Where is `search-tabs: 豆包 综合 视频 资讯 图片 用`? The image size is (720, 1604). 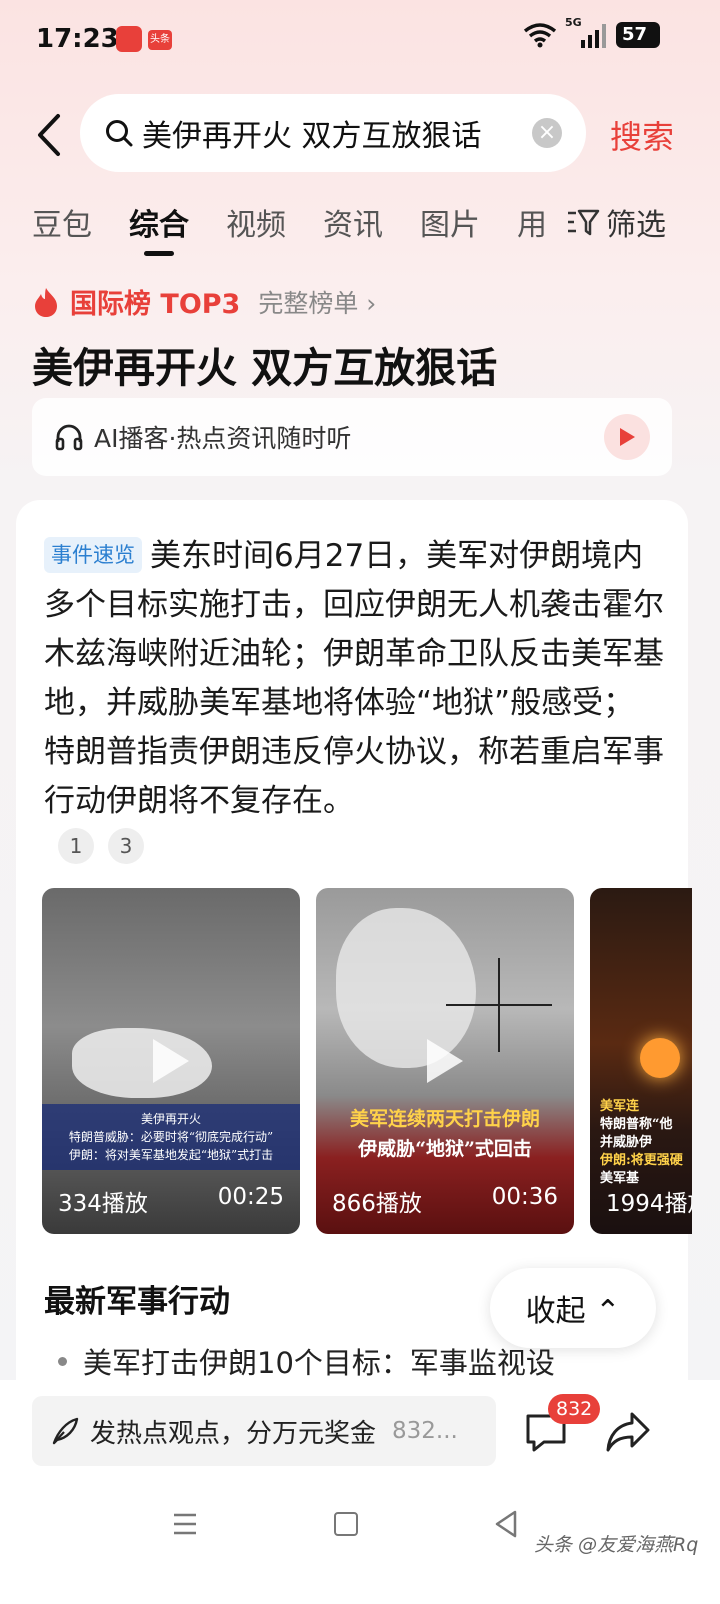
search-tabs: 豆包 综合 视频 资讯 图片 用 is located at coordinates (289, 228).